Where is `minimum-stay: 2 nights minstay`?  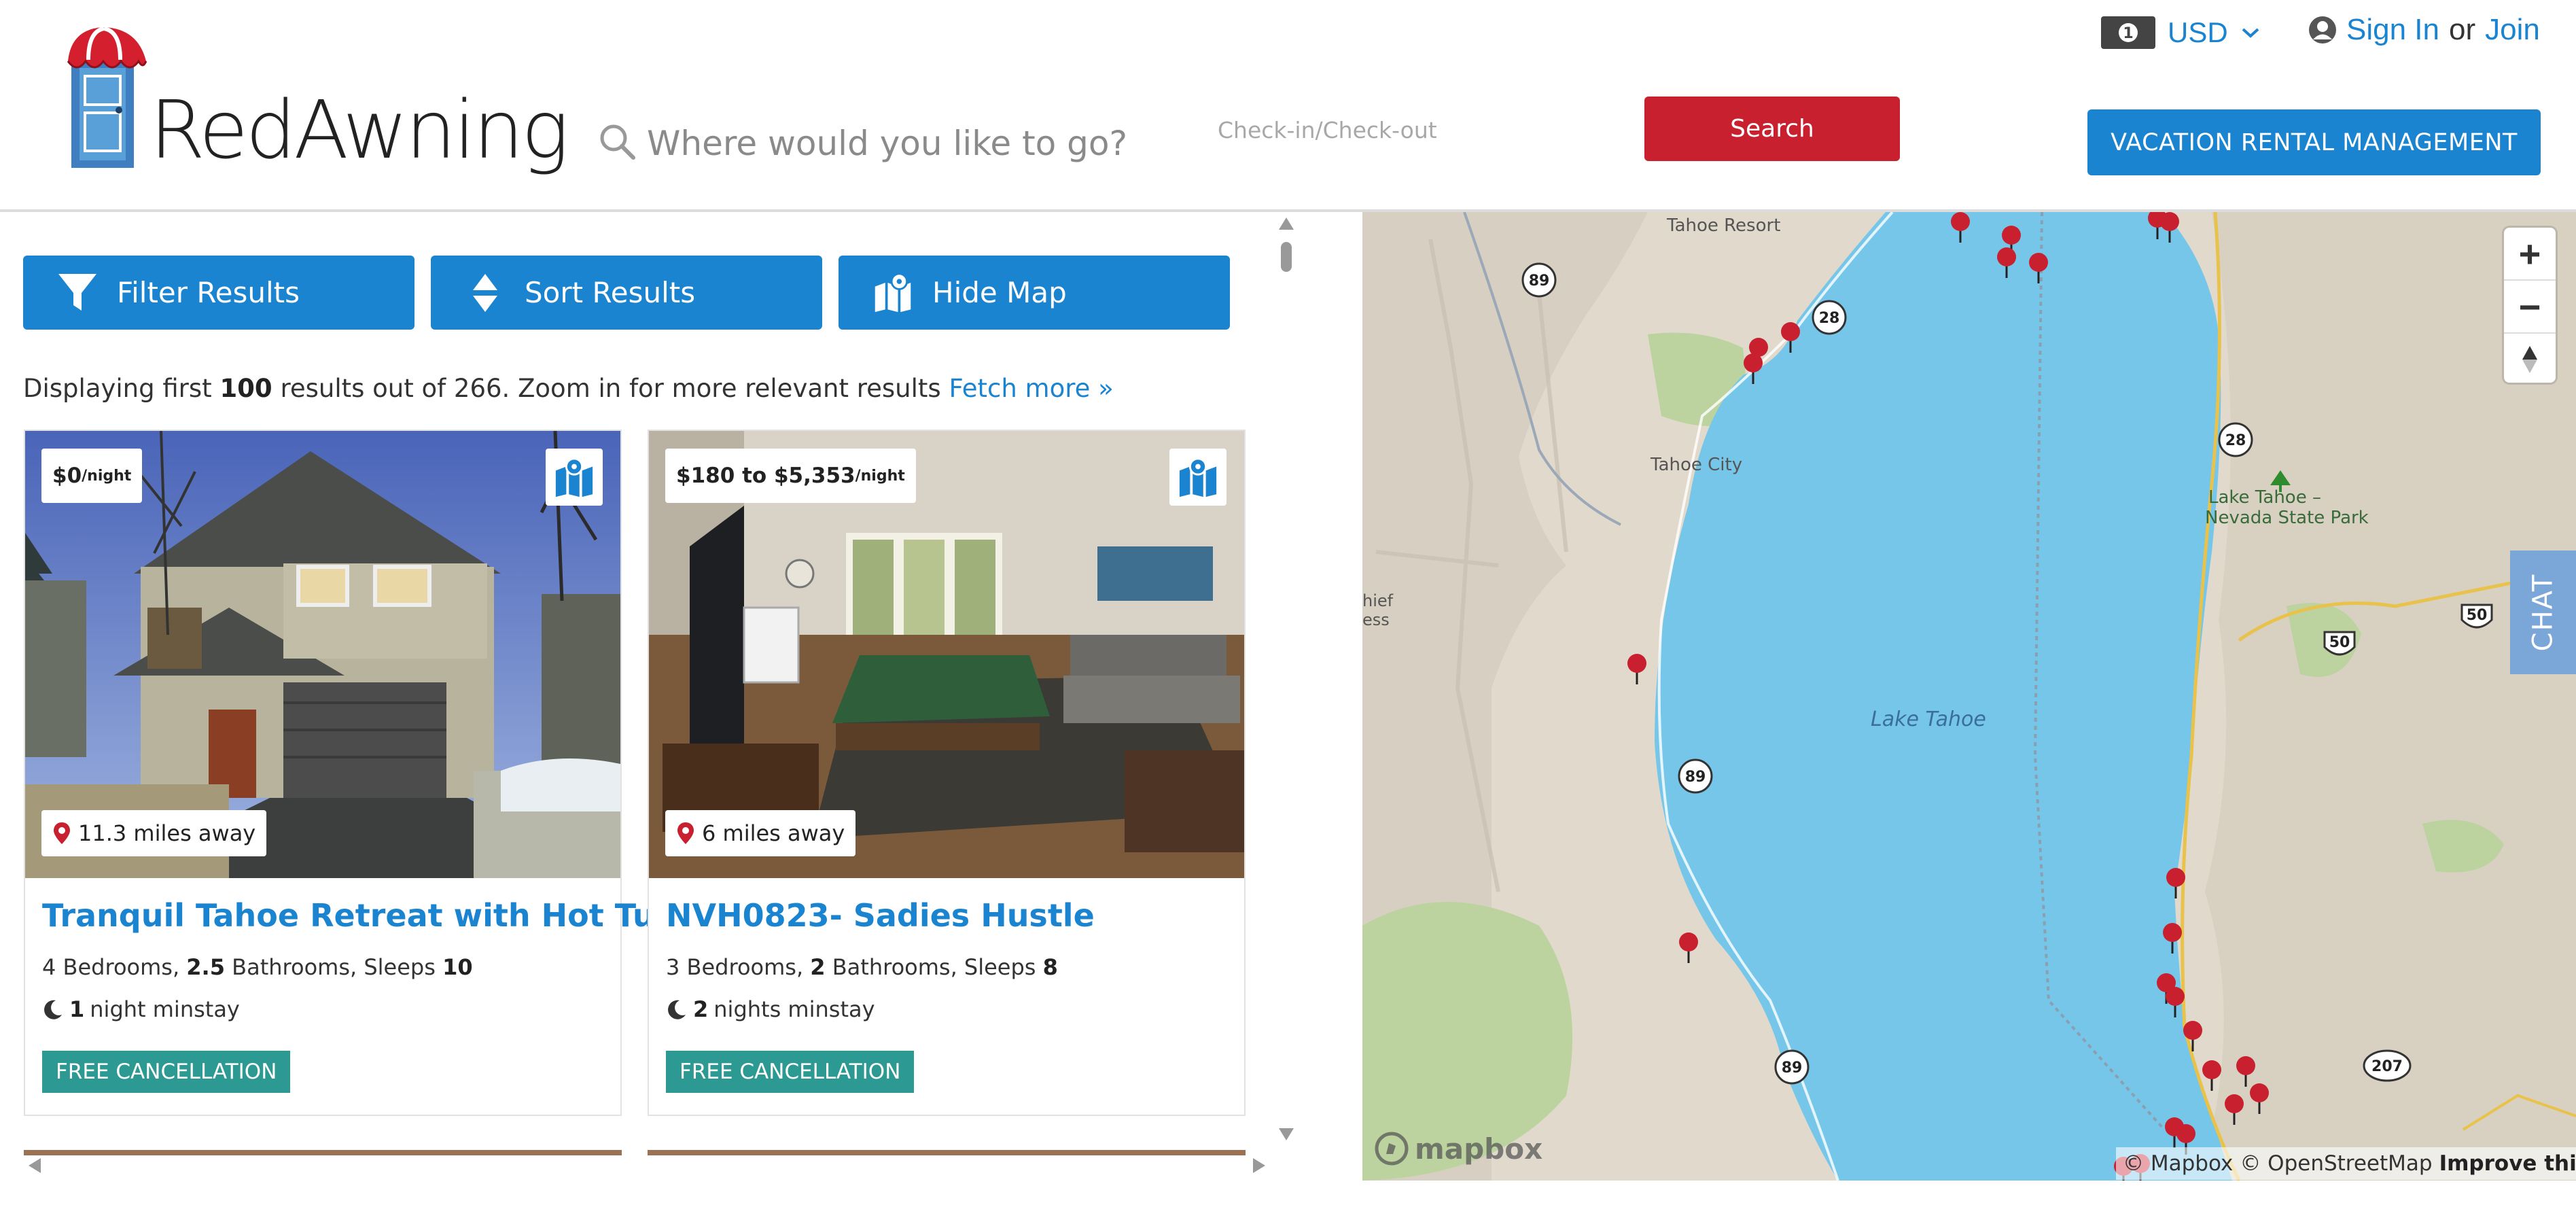 minimum-stay: 2 nights minstay is located at coordinates (770, 1009).